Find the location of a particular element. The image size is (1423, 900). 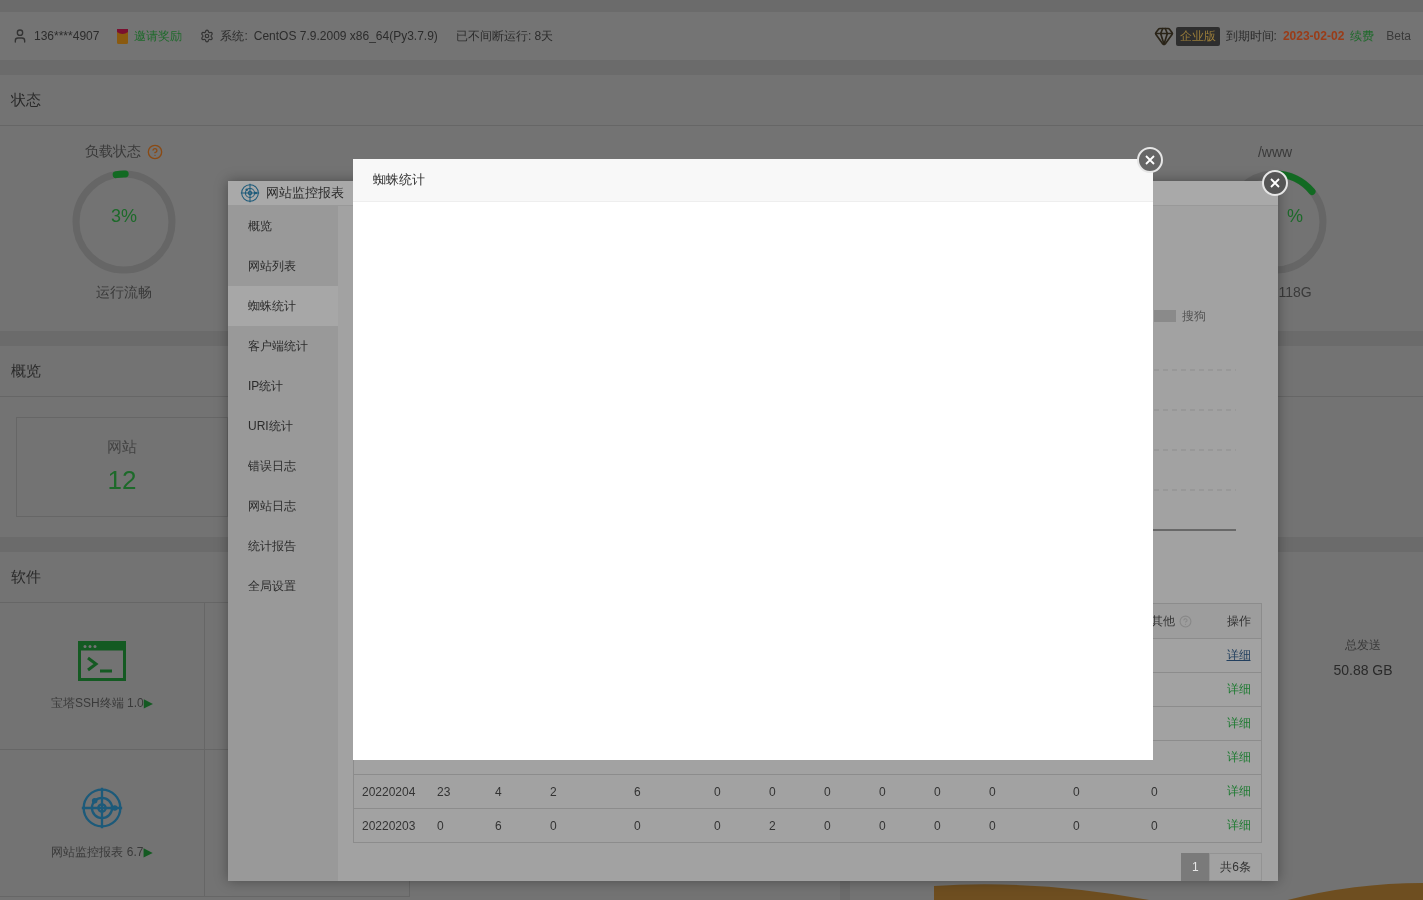

gauge-value: 3% is located at coordinates (124, 216).